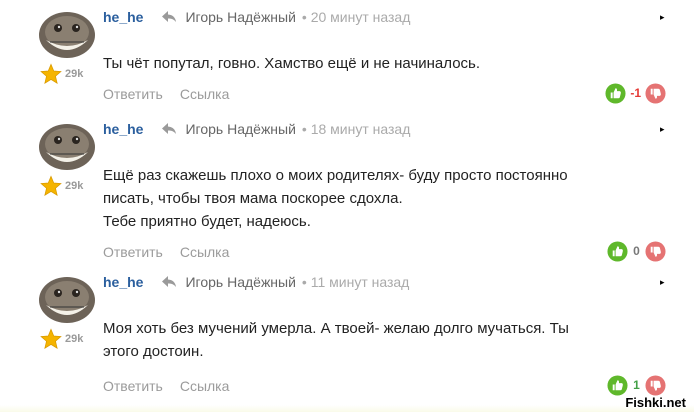  What do you see at coordinates (153, 351) in the screenshot?
I see `text-line: этого достоин.` at bounding box center [153, 351].